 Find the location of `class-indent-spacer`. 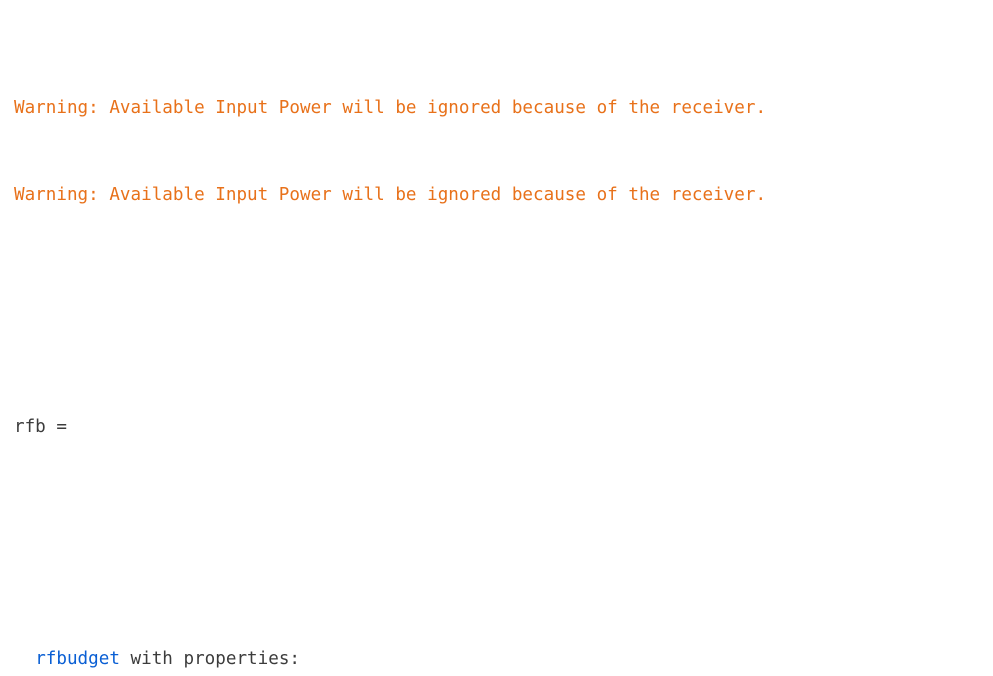

class-indent-spacer is located at coordinates (24, 659).